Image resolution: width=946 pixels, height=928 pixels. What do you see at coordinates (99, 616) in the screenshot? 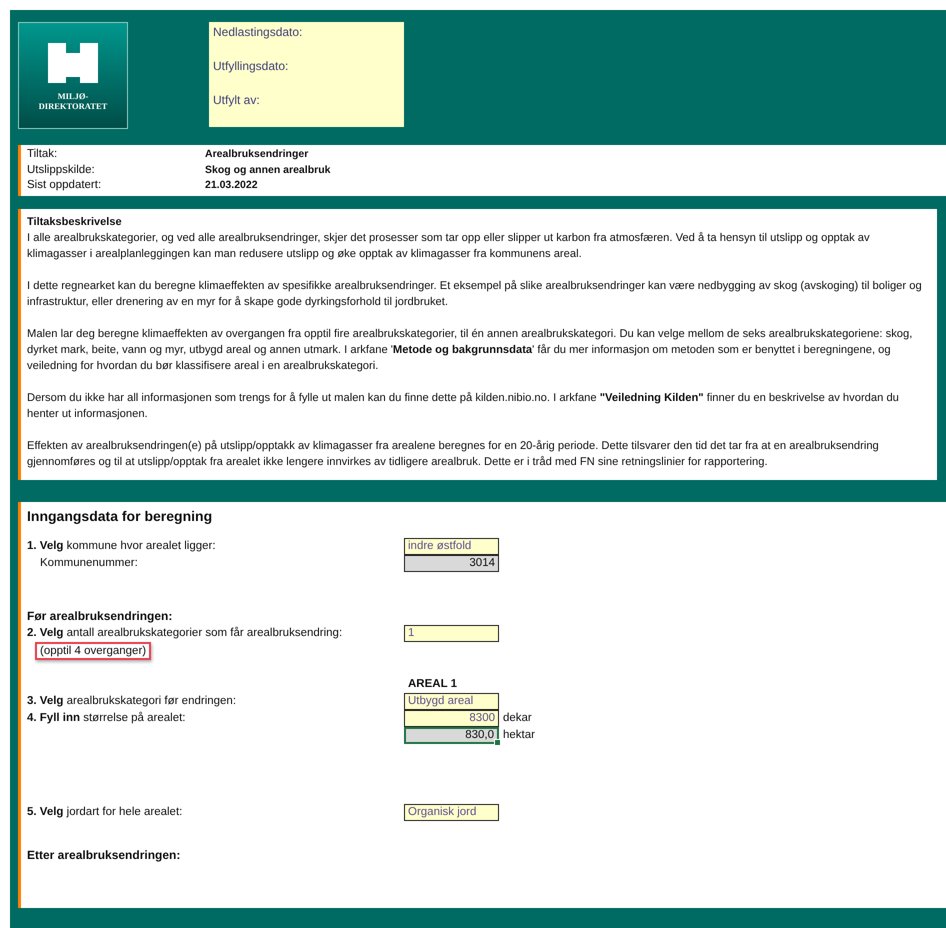
I see `subsection-heading: Før arealbruksendringen:` at bounding box center [99, 616].